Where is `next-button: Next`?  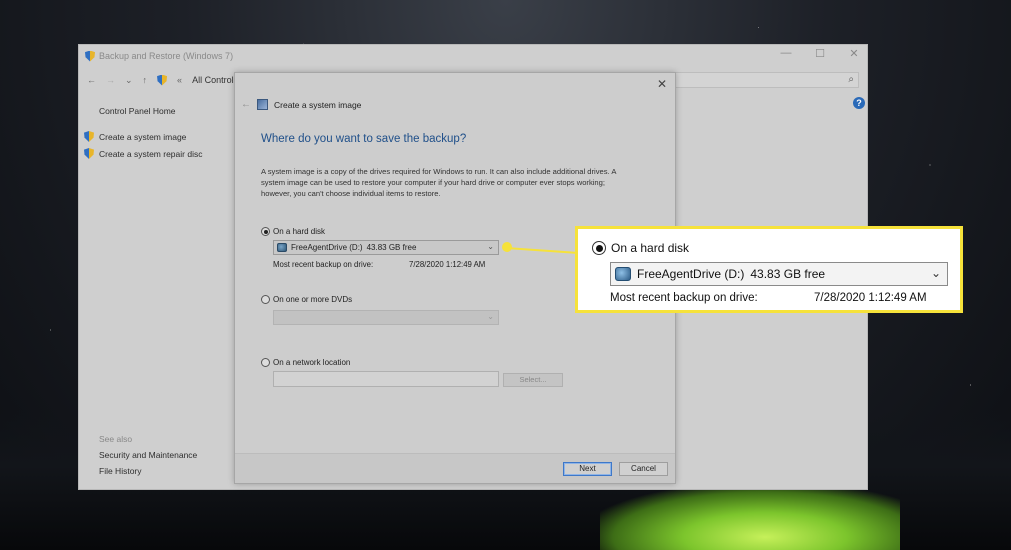 next-button: Next is located at coordinates (587, 469).